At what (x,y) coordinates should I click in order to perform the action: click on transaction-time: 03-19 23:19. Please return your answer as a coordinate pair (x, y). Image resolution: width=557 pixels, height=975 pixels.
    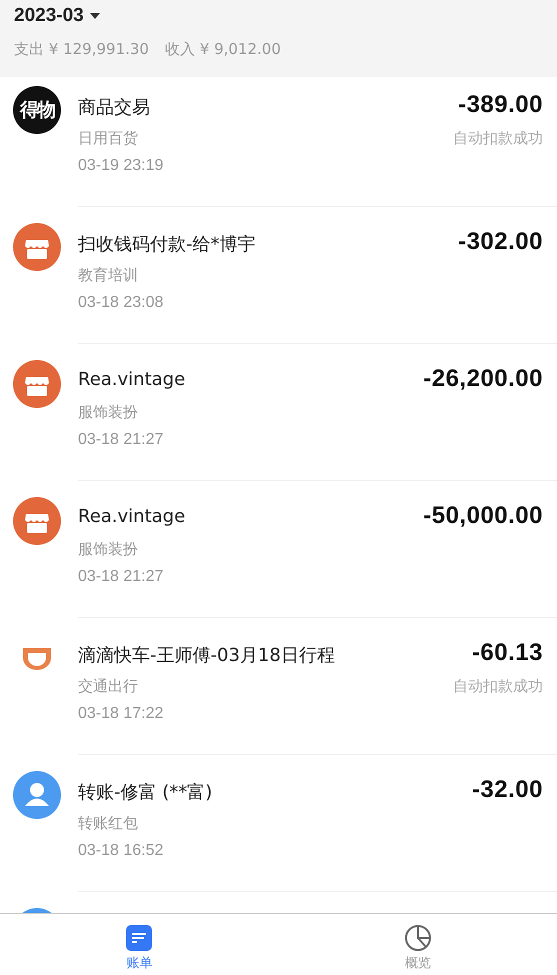
    Looking at the image, I should click on (121, 166).